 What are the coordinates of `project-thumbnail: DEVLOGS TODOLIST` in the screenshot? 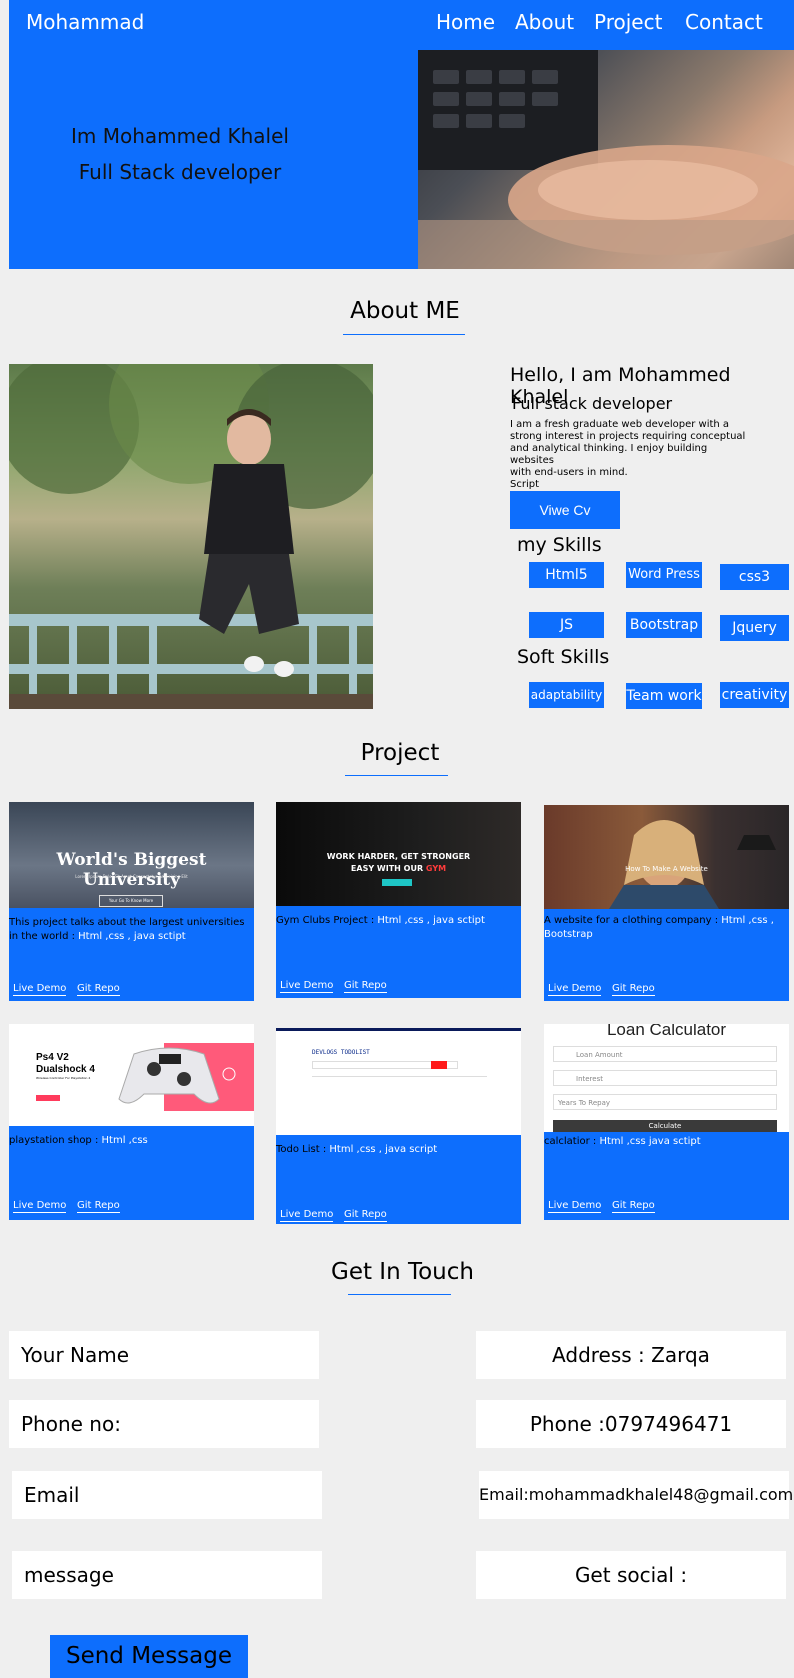 It's located at (398, 1081).